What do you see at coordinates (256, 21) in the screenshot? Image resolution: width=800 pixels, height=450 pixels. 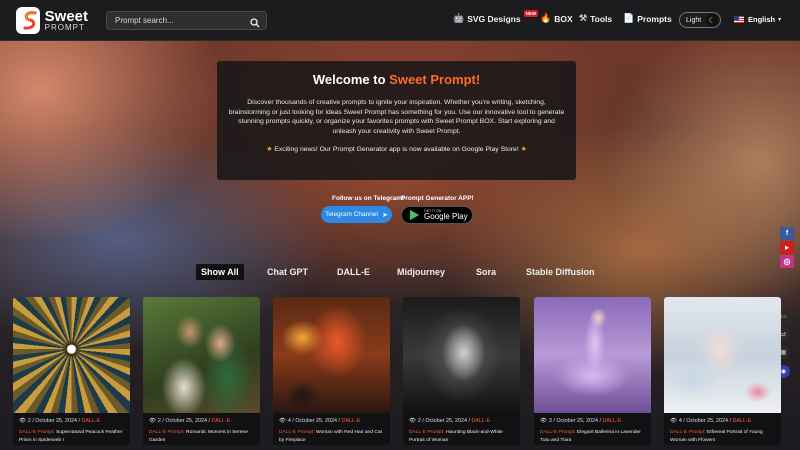 I see `search-icon` at bounding box center [256, 21].